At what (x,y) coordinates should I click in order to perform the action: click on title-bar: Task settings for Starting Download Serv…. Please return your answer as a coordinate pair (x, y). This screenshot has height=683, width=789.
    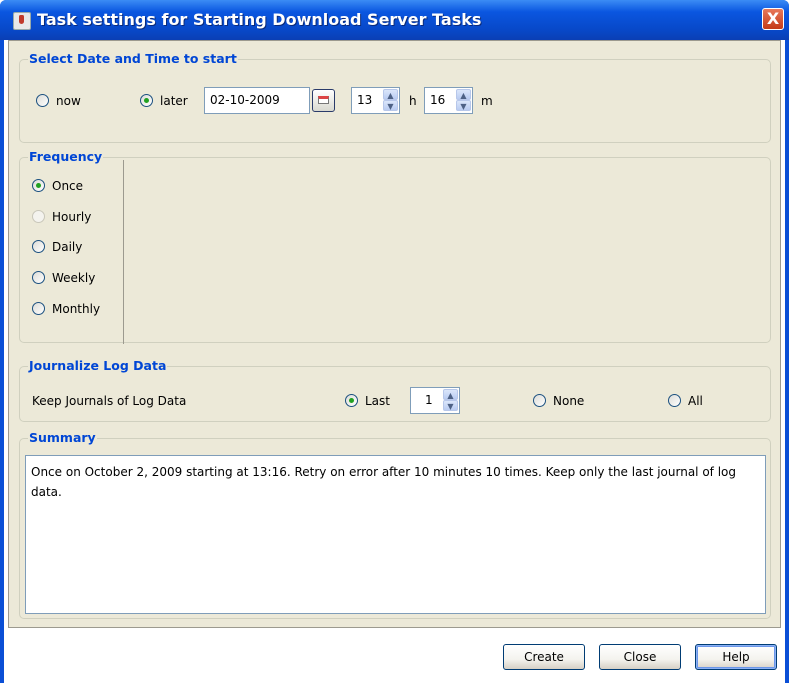
    Looking at the image, I should click on (394, 20).